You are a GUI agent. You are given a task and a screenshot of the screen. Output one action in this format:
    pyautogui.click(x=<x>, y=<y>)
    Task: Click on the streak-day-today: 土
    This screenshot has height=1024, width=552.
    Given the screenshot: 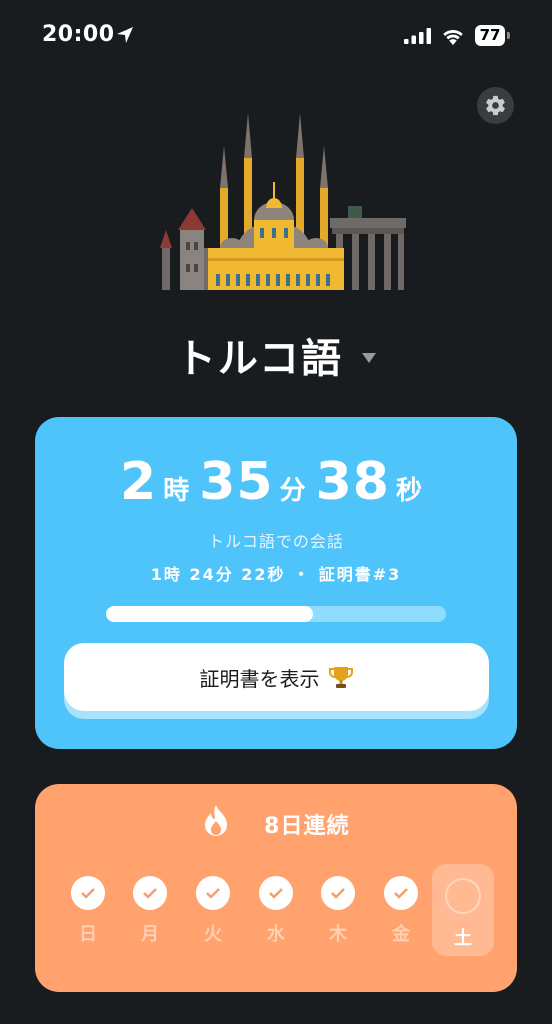 What is the action you would take?
    pyautogui.click(x=463, y=910)
    